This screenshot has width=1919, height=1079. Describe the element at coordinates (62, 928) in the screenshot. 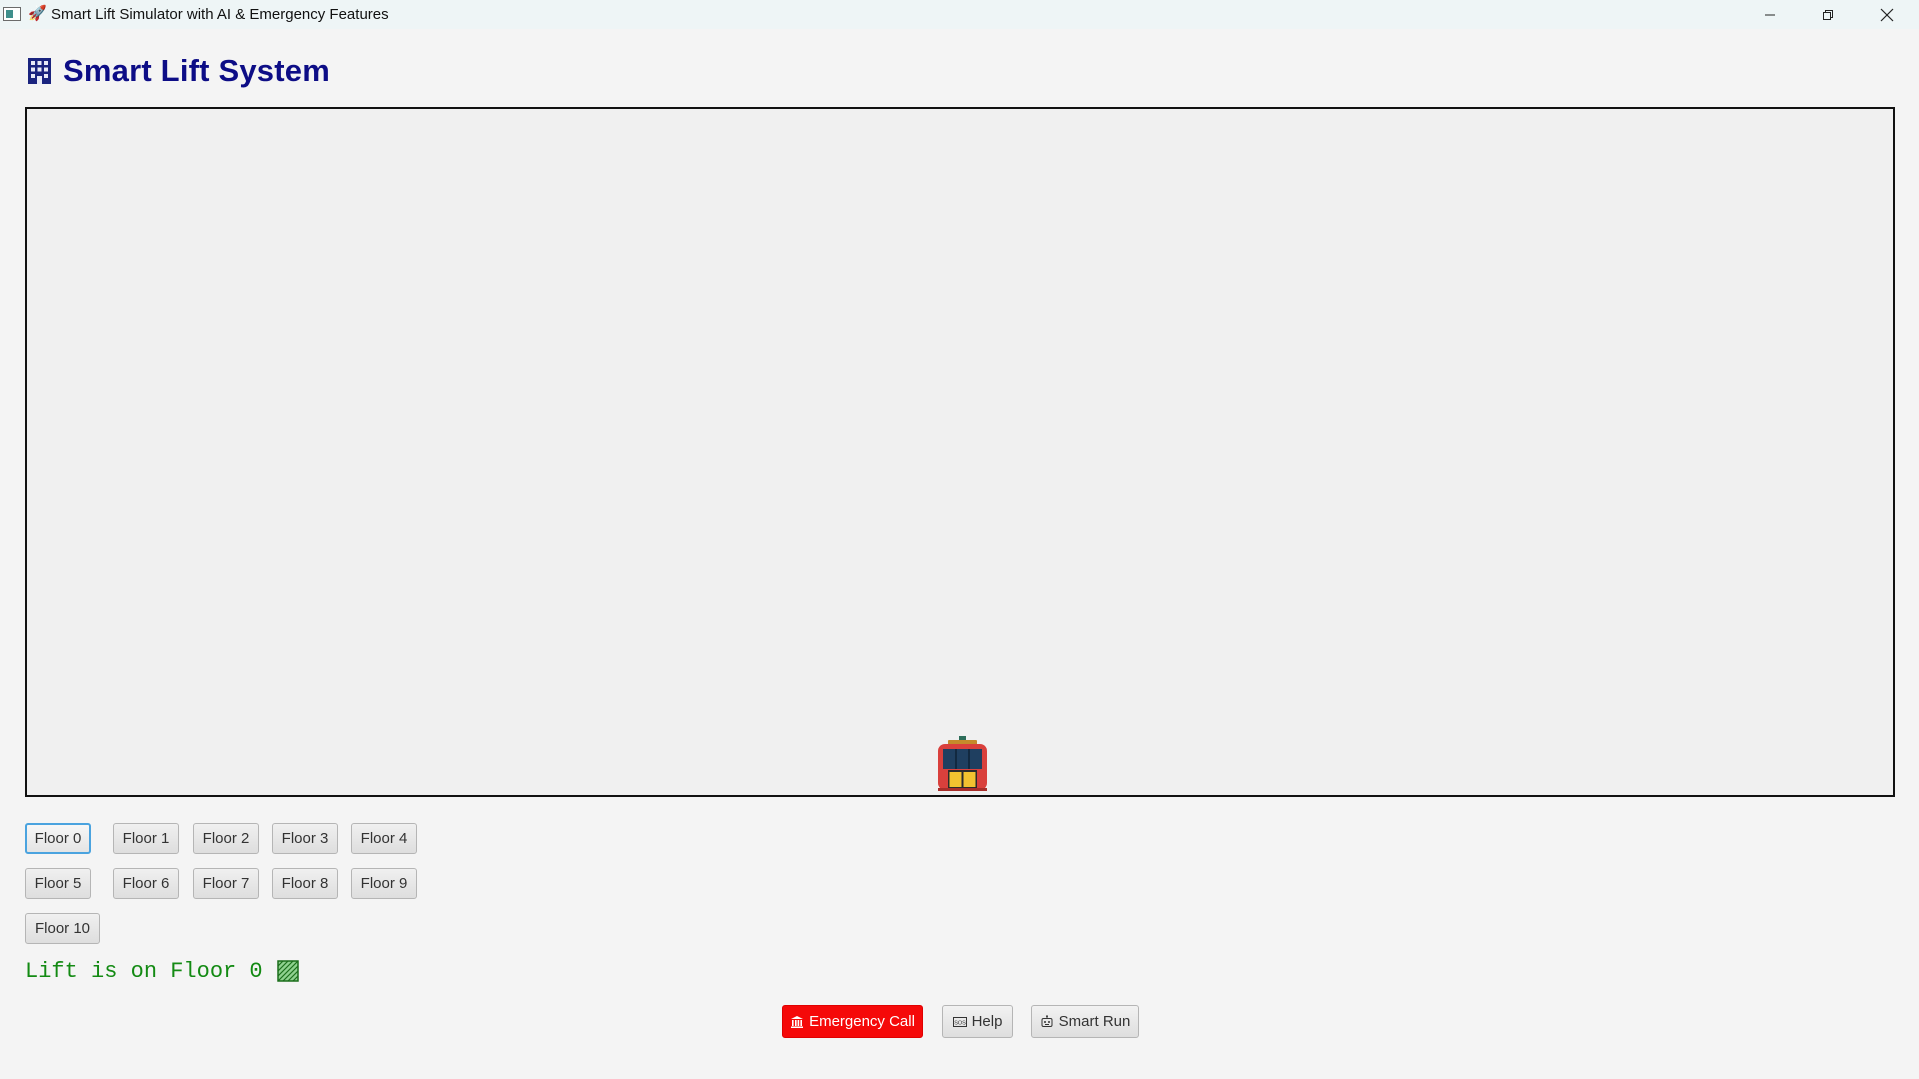

I see `floor-10-button: Floor 10` at that location.